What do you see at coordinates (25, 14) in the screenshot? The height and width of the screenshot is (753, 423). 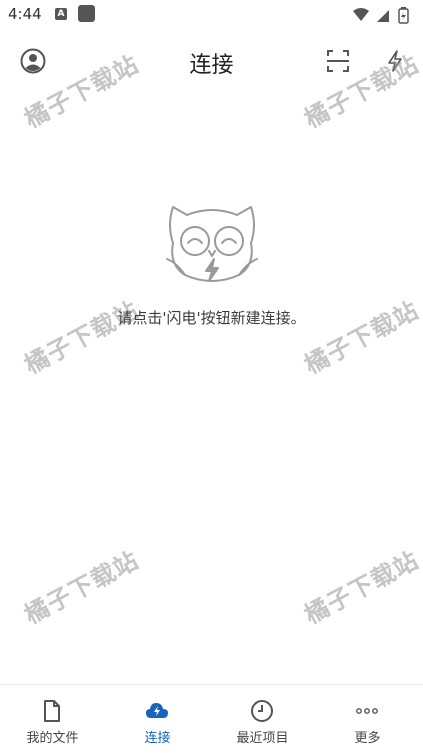 I see `status-time: 4:44` at bounding box center [25, 14].